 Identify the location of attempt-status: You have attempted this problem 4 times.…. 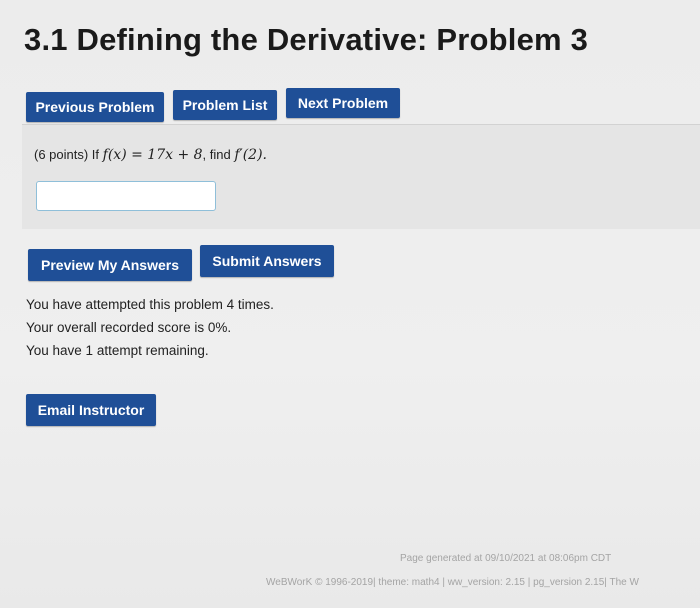
(150, 327).